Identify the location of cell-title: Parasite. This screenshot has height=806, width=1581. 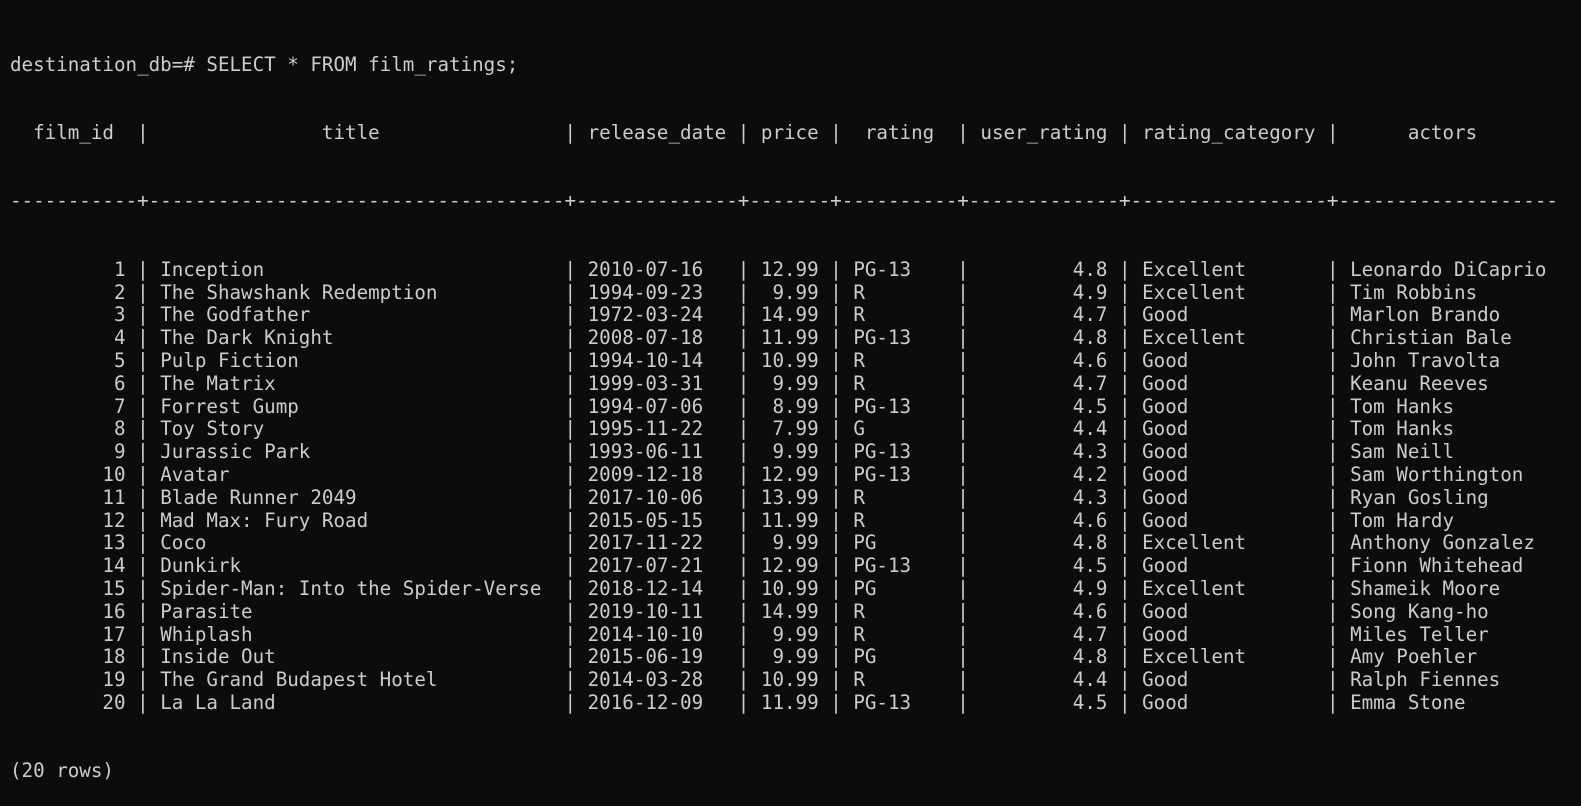
(356, 611).